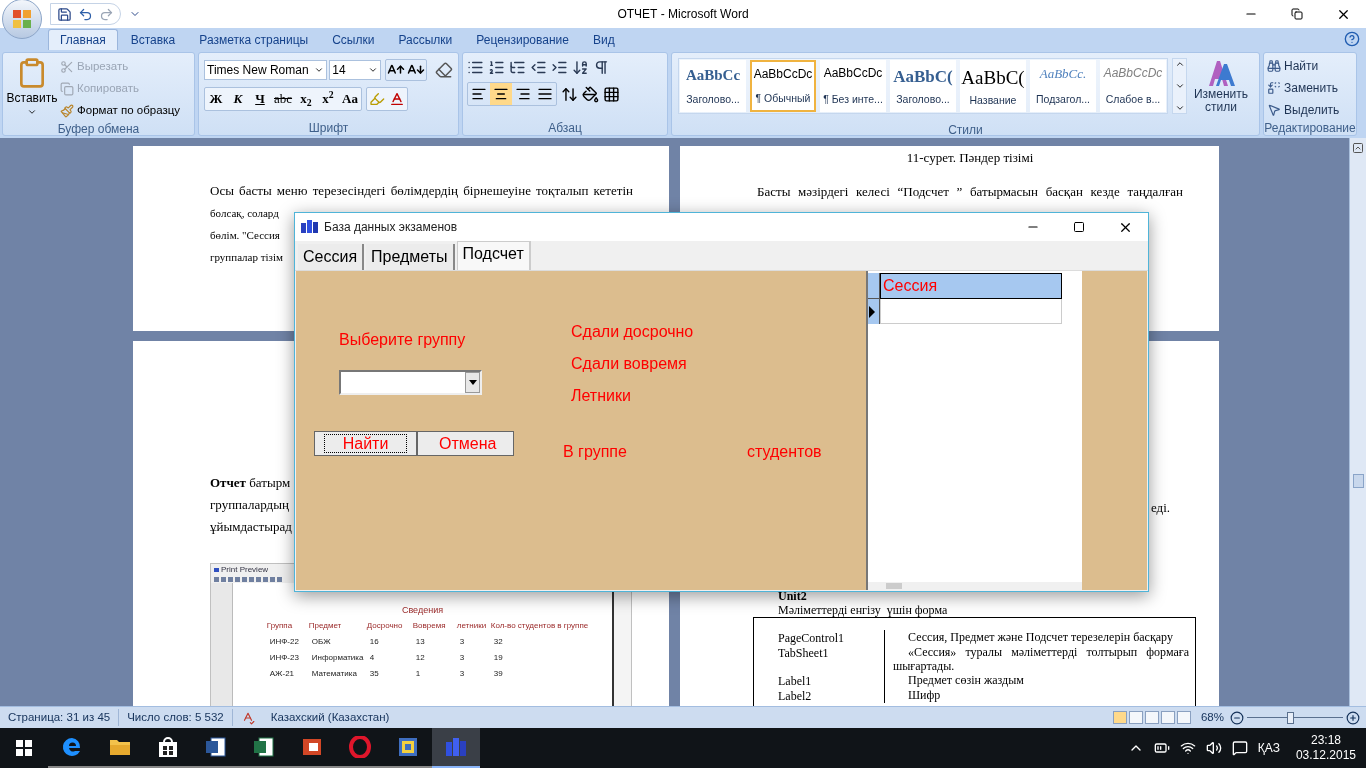 The height and width of the screenshot is (768, 1366). I want to click on report-cell-text: 3, so click(462, 642).